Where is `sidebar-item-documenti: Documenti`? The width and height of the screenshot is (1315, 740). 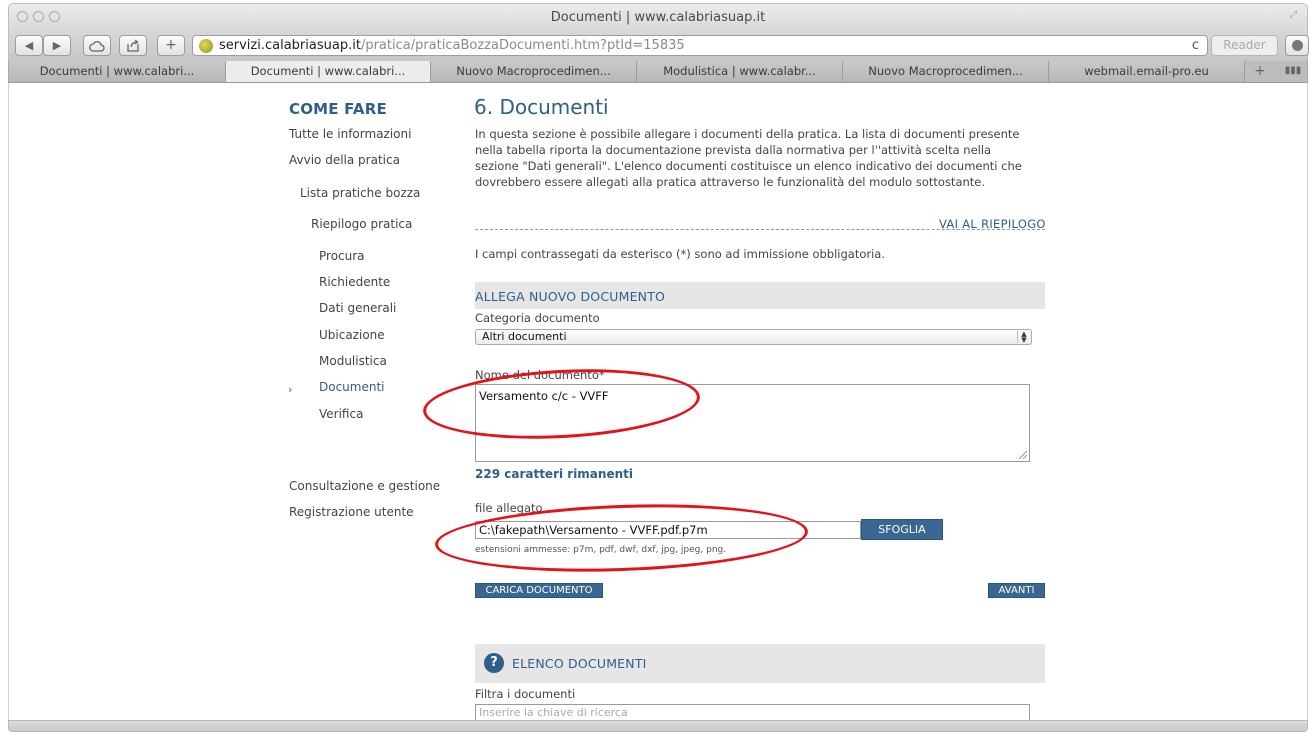 sidebar-item-documenti: Documenti is located at coordinates (352, 387).